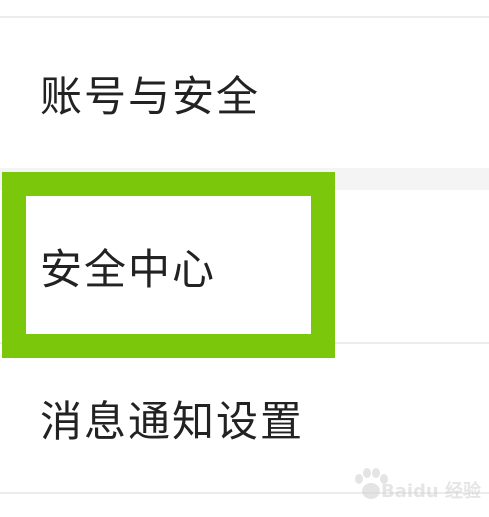 The image size is (489, 517). What do you see at coordinates (244, 179) in the screenshot?
I see `section-gap` at bounding box center [244, 179].